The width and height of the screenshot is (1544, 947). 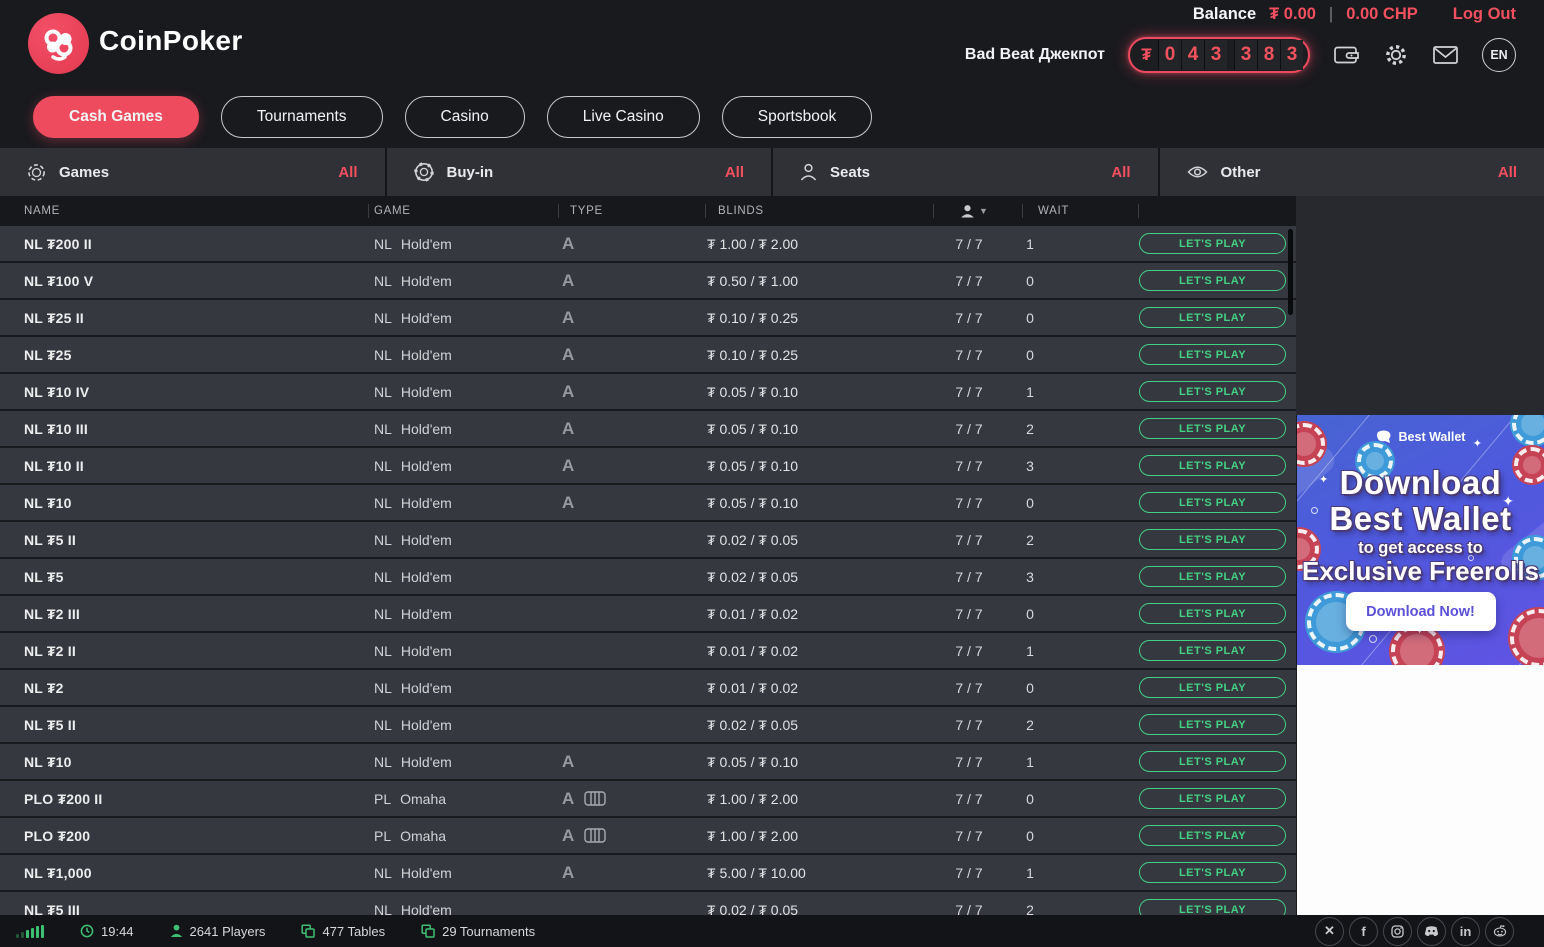 What do you see at coordinates (1484, 14) in the screenshot?
I see `logout-button: Log Out` at bounding box center [1484, 14].